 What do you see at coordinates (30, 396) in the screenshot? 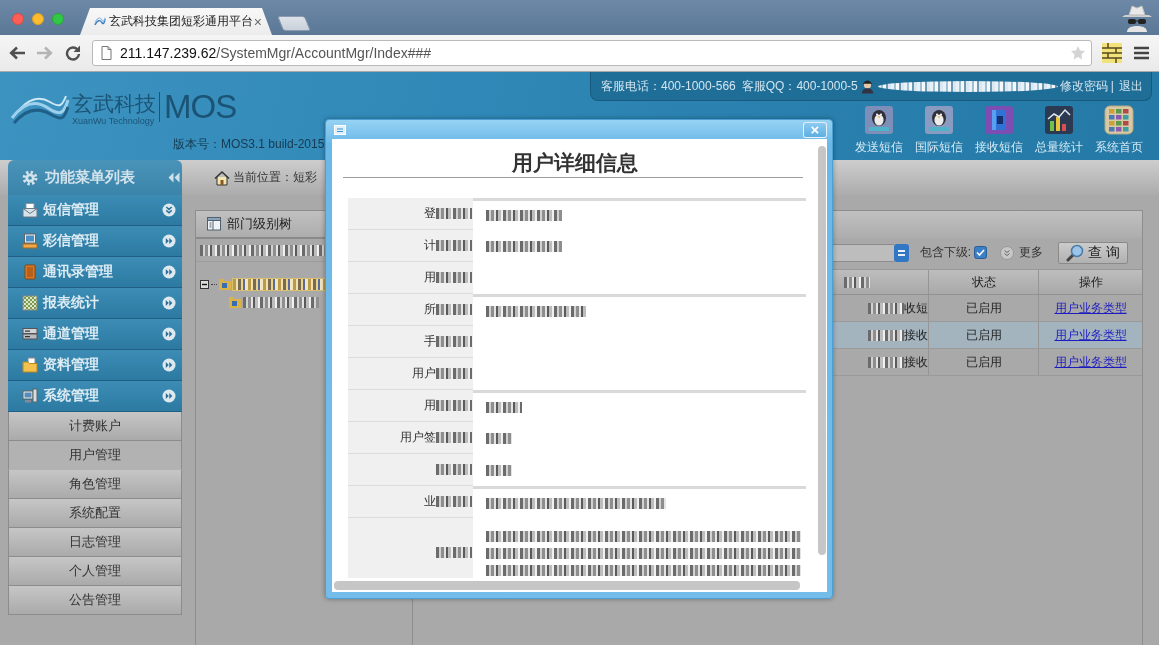
I see `computer-icon` at bounding box center [30, 396].